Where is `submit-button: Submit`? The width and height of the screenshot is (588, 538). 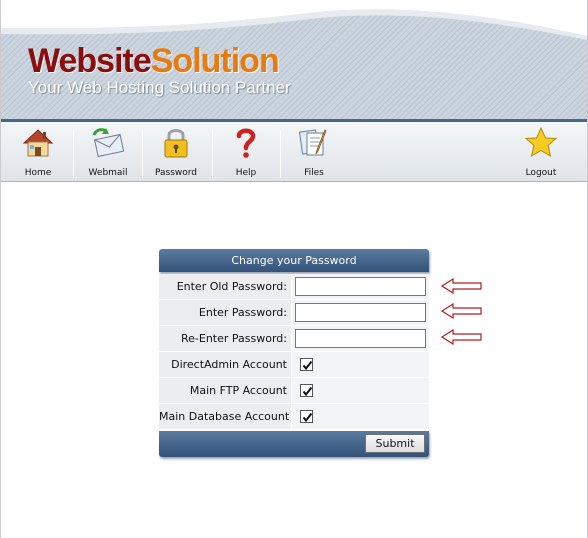
submit-button: Submit is located at coordinates (395, 443).